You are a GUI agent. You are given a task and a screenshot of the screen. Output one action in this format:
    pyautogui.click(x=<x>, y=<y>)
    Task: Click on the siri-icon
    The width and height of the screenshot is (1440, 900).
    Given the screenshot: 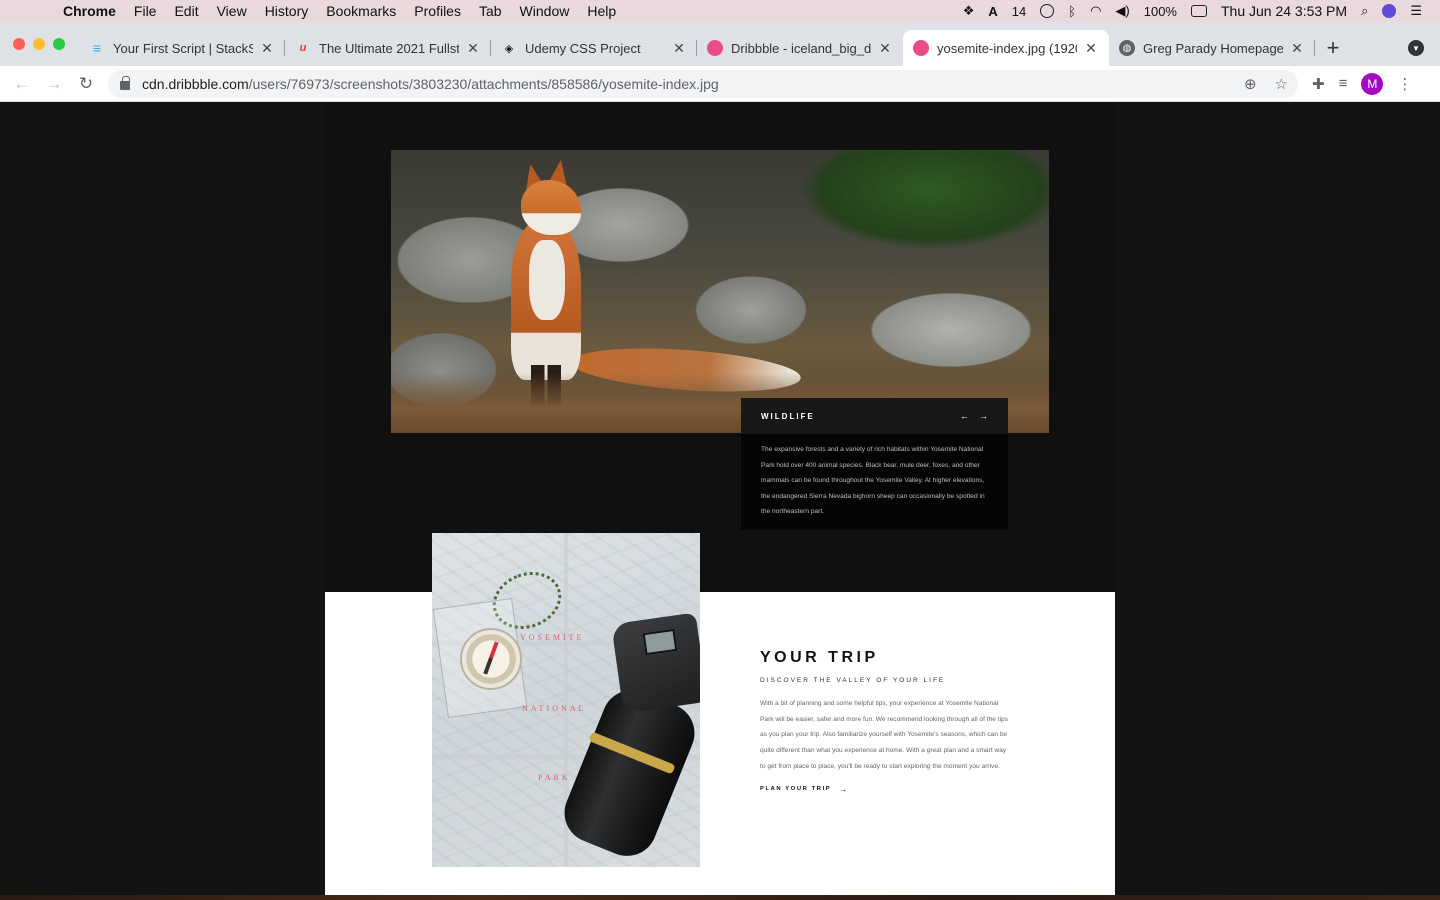 What is the action you would take?
    pyautogui.click(x=1389, y=11)
    